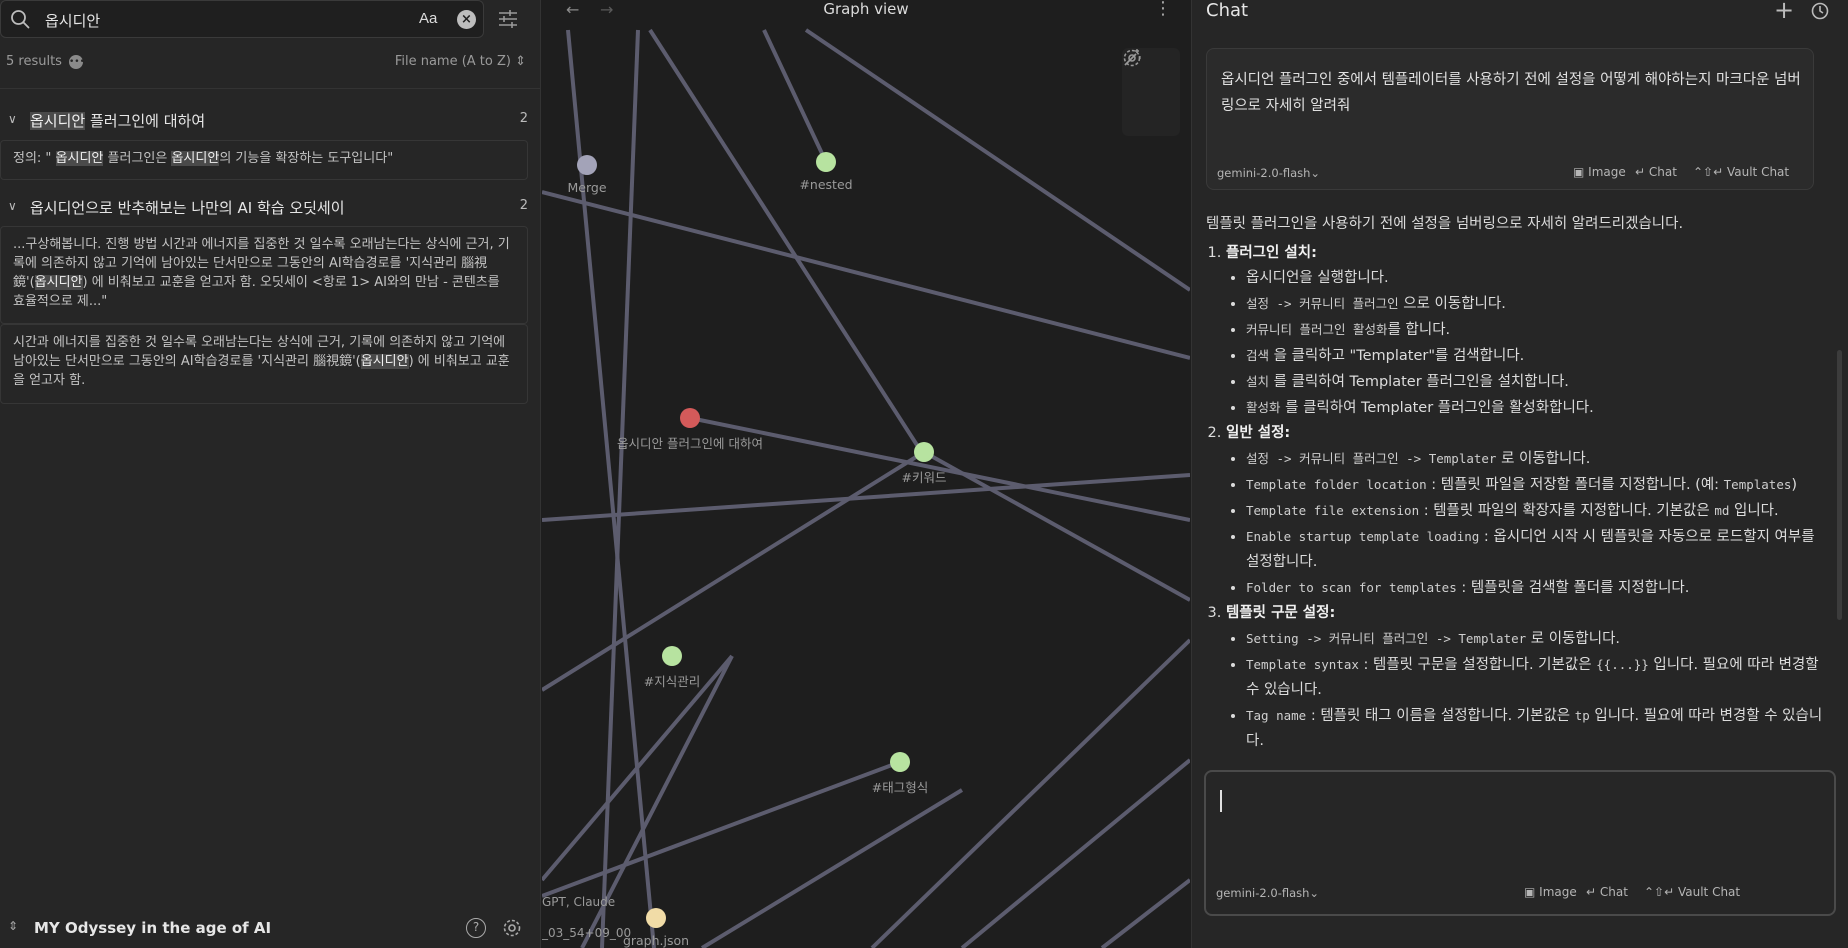  What do you see at coordinates (1820, 11) in the screenshot?
I see `history-icon` at bounding box center [1820, 11].